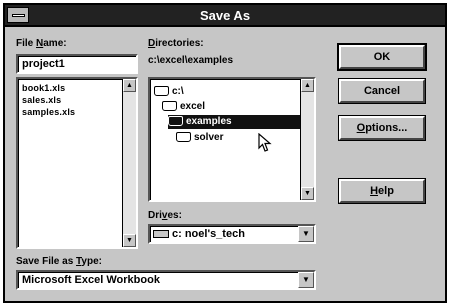 Image resolution: width=452 pixels, height=308 pixels. What do you see at coordinates (265, 142) in the screenshot?
I see `mouse-pointer-icon` at bounding box center [265, 142].